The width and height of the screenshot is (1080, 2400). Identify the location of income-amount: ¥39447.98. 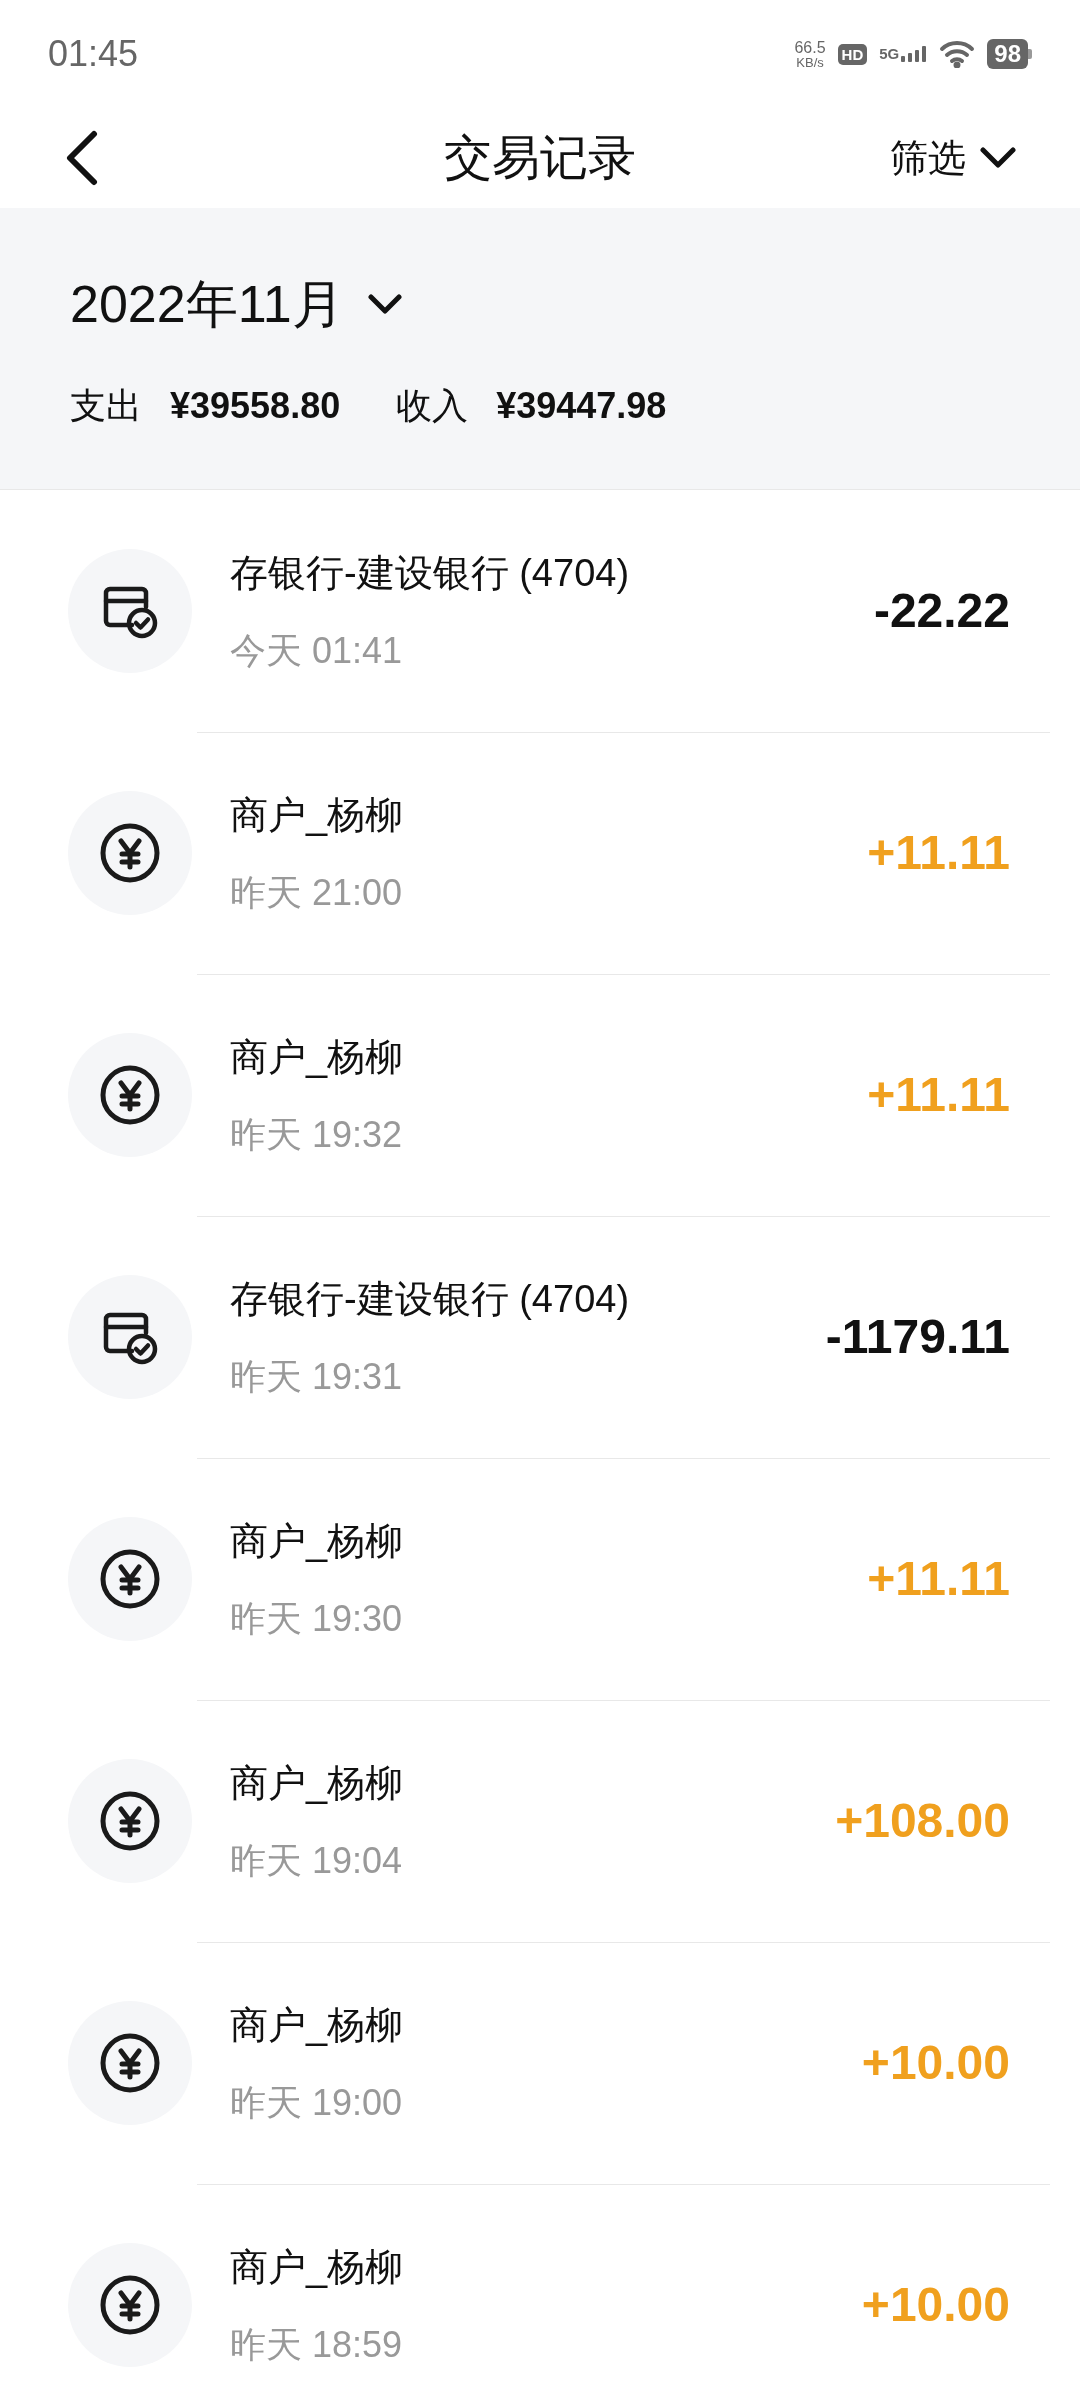
(581, 405).